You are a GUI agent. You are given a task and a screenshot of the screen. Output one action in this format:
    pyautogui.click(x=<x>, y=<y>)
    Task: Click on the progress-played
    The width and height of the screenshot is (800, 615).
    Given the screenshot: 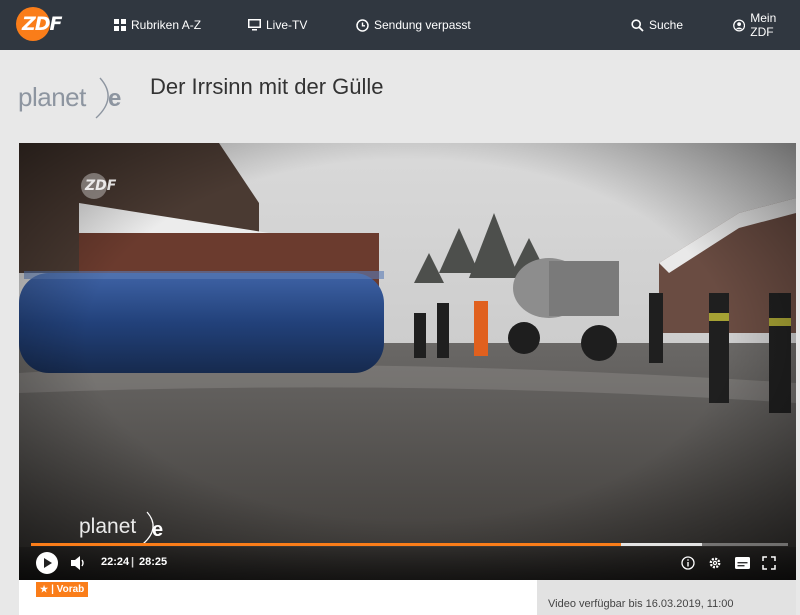 What is the action you would take?
    pyautogui.click(x=326, y=544)
    